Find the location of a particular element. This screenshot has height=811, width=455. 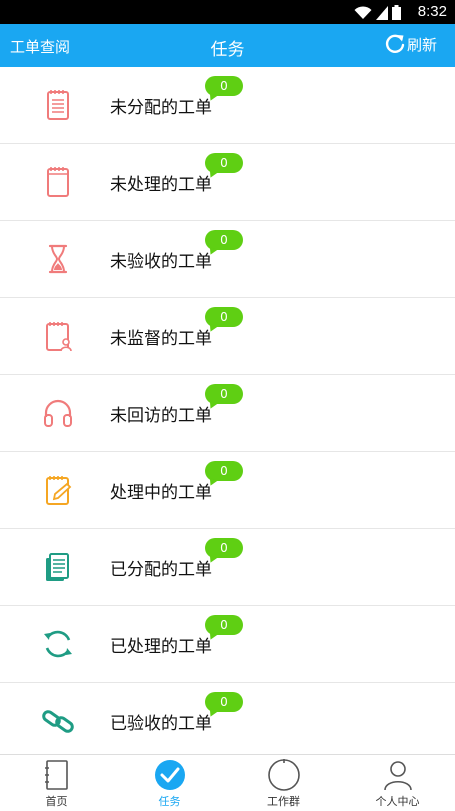

tab-label: 任务 is located at coordinates (169, 801).